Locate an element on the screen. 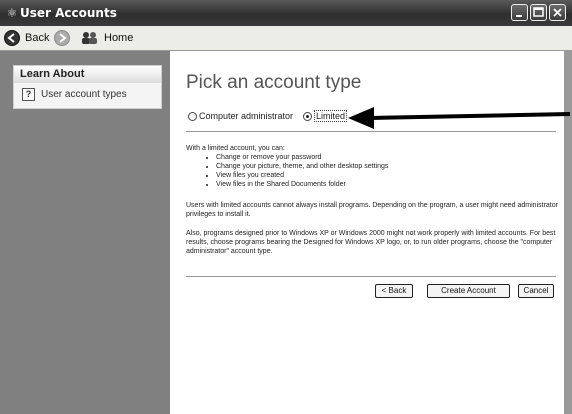  close-button is located at coordinates (557, 12).